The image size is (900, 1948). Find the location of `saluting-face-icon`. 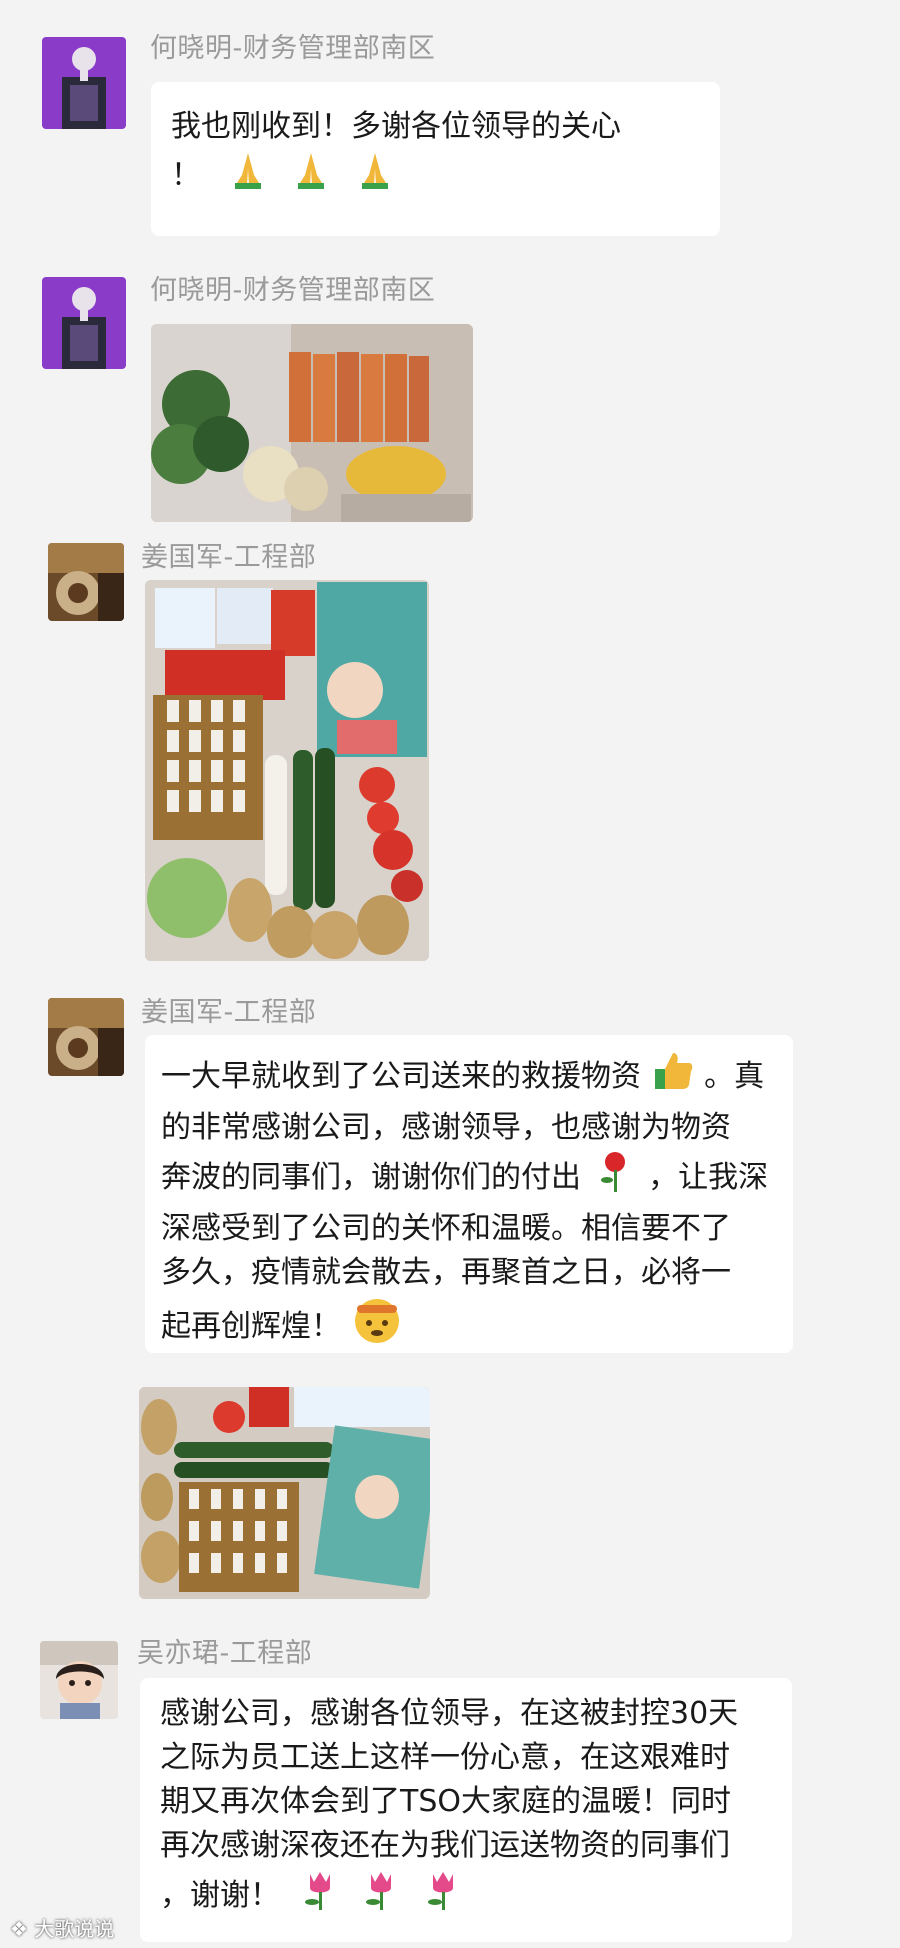

saluting-face-icon is located at coordinates (377, 1327).